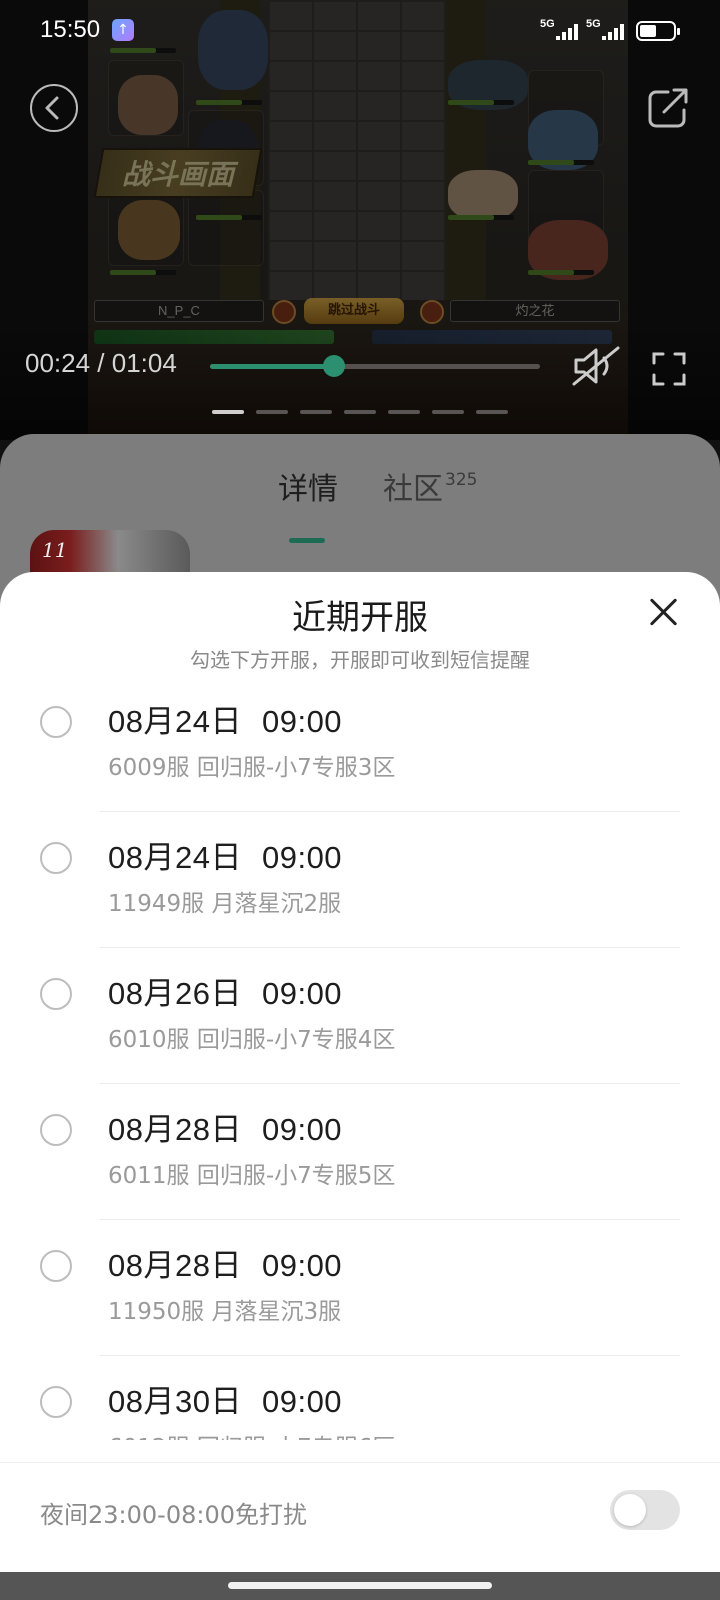 This screenshot has height=1600, width=720. What do you see at coordinates (251, 1434) in the screenshot?
I see `server-name: 6012服 回归服-小7专服6区` at bounding box center [251, 1434].